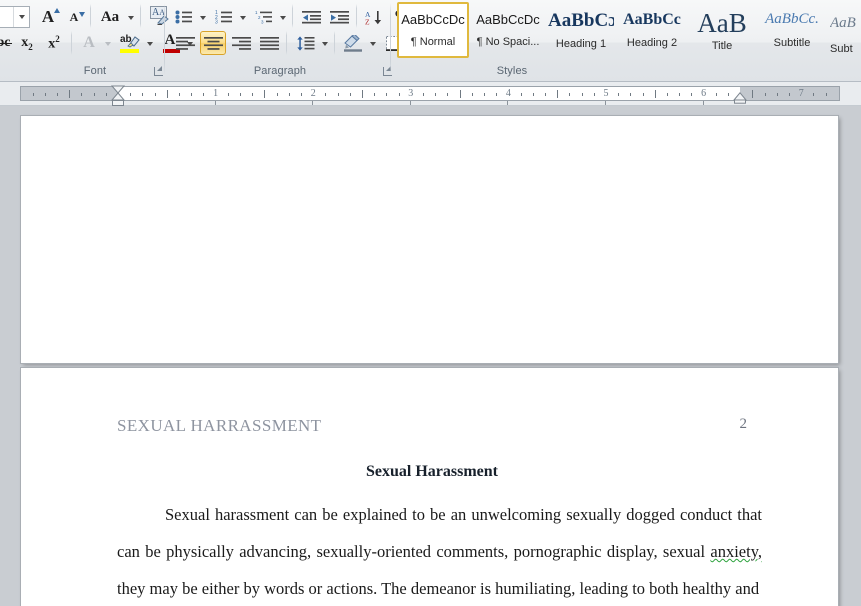 This screenshot has width=861, height=606. Describe the element at coordinates (74, 17) in the screenshot. I see `shrink-font-button: A` at that location.